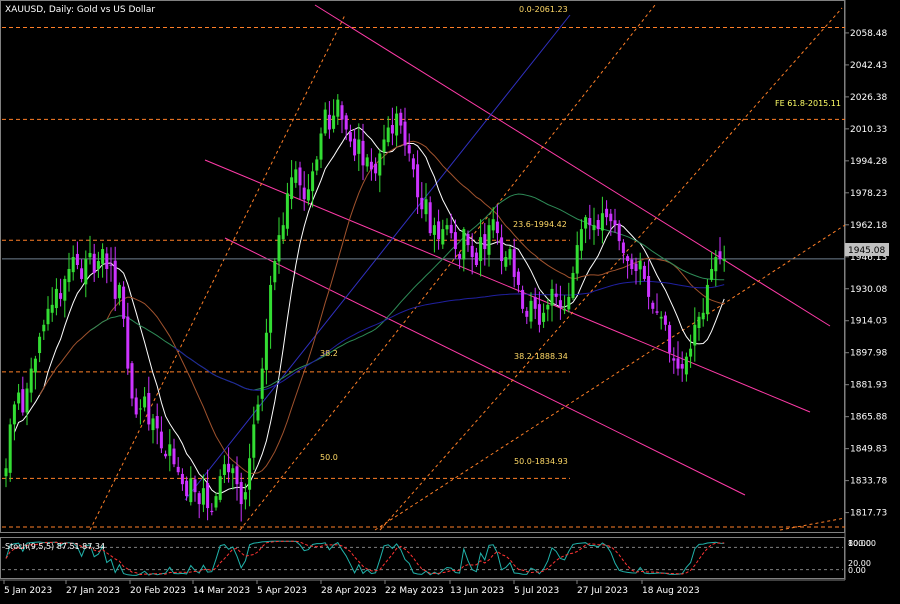 This screenshot has height=604, width=900. What do you see at coordinates (857, 570) in the screenshot?
I see `stoch-scale-0: 0.00` at bounding box center [857, 570].